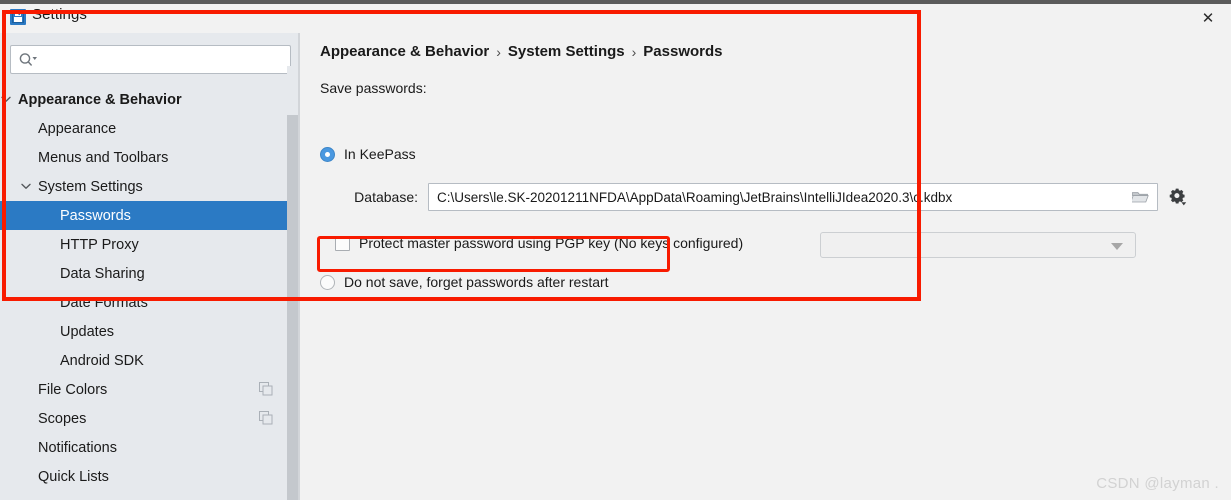  Describe the element at coordinates (29, 60) in the screenshot. I see `search-icon` at that location.